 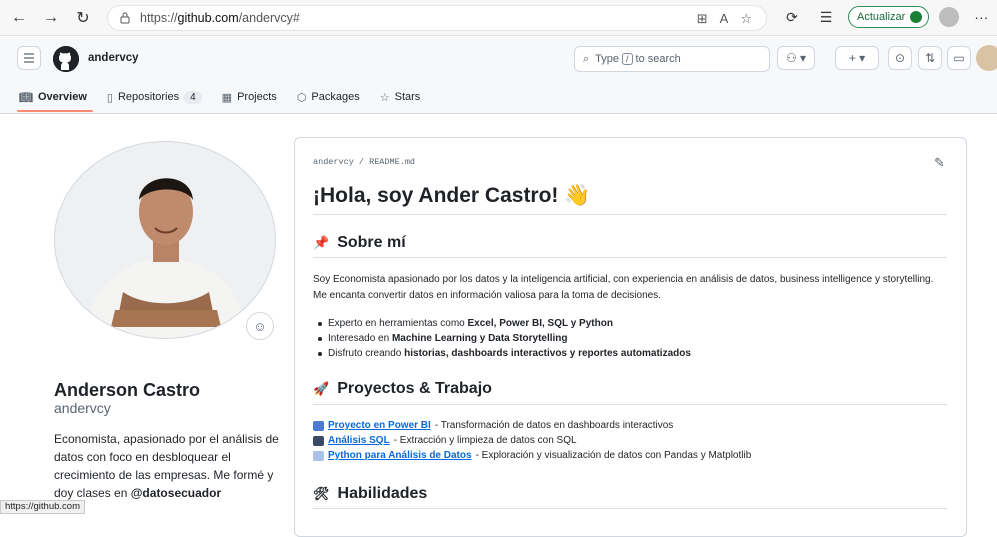 What do you see at coordinates (371, 242) in the screenshot?
I see `about-heading-text: Sobre mí` at bounding box center [371, 242].